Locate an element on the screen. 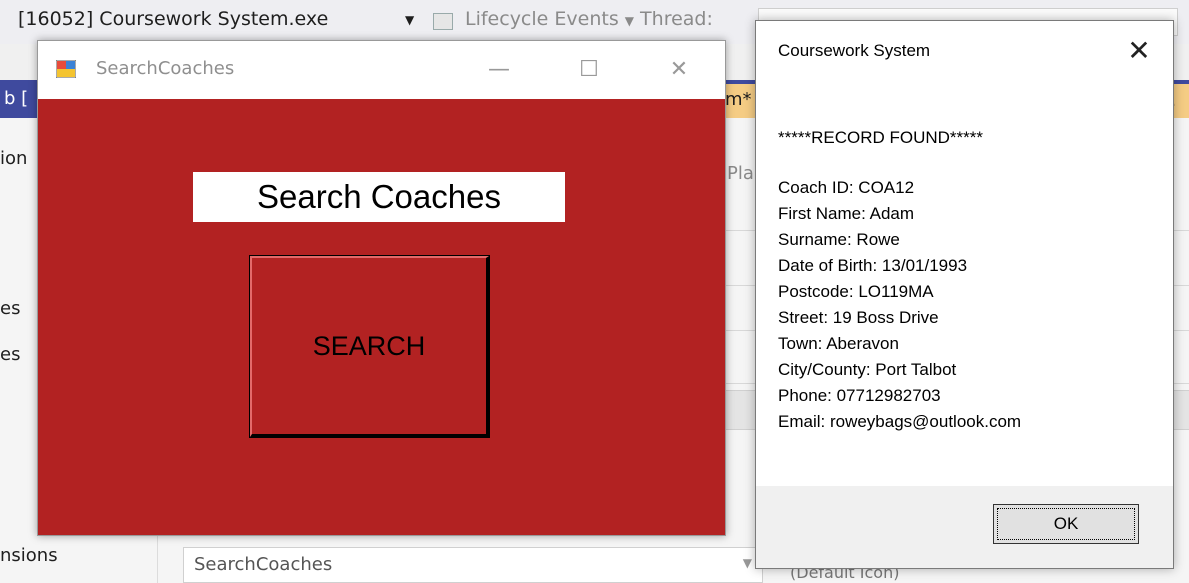 The height and width of the screenshot is (583, 1189). lifecycle-events-menu: Lifecycle Events ▼ Thread: is located at coordinates (589, 19).